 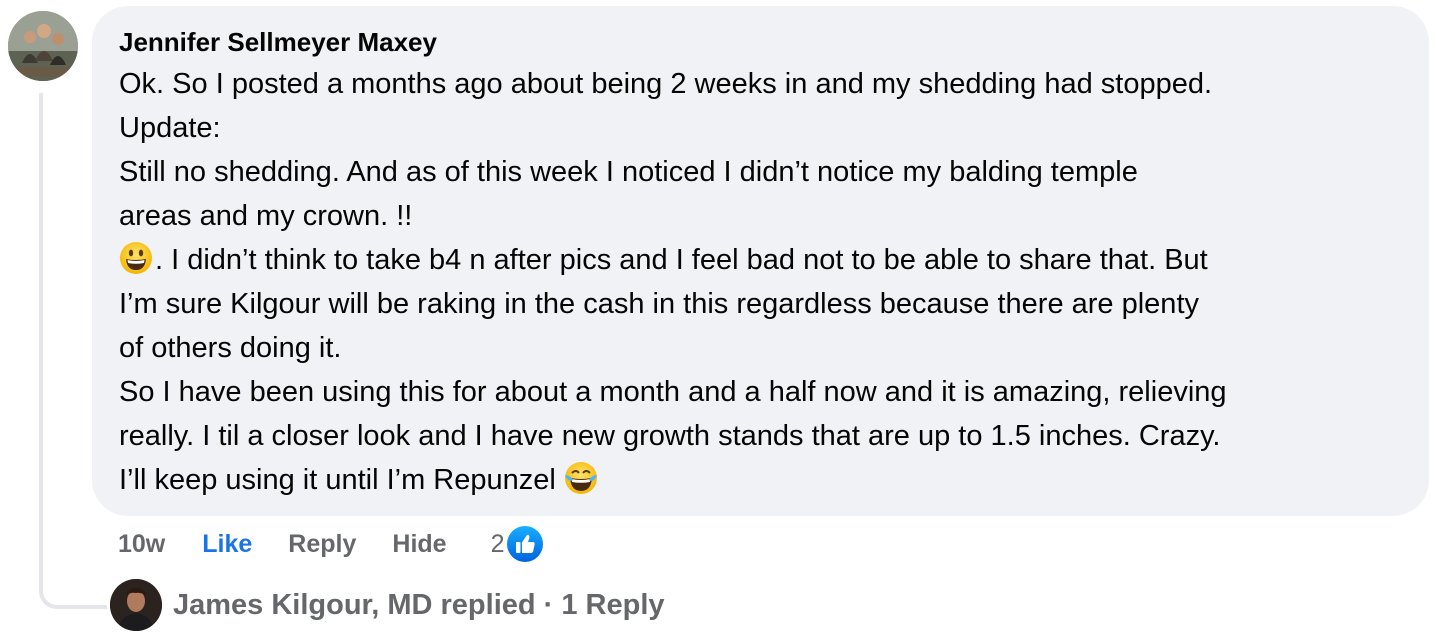 I want to click on commenter-avatar, so click(x=43, y=46).